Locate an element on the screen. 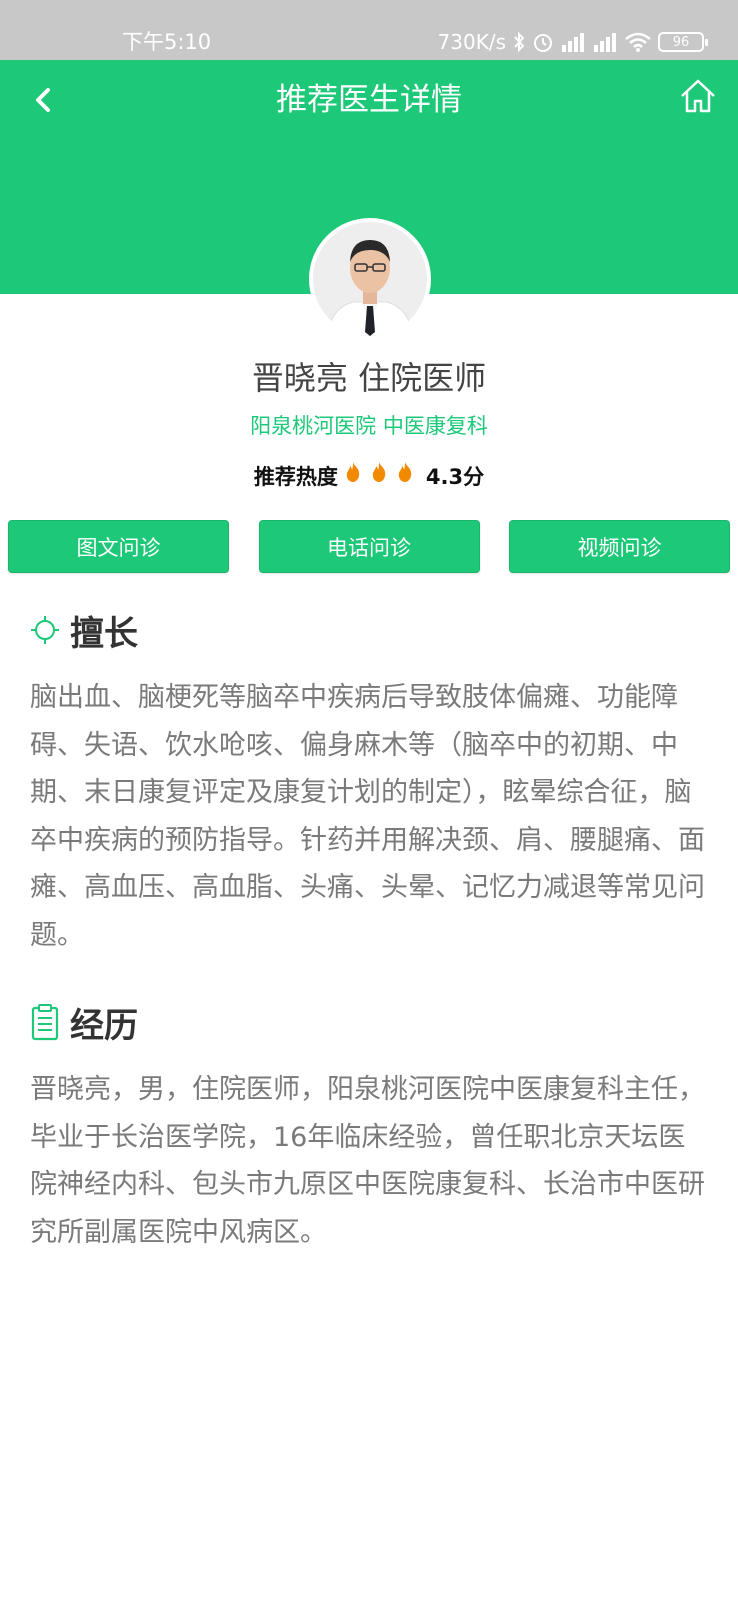 This screenshot has width=738, height=1600. status-icons: 730K/s 96 is located at coordinates (572, 42).